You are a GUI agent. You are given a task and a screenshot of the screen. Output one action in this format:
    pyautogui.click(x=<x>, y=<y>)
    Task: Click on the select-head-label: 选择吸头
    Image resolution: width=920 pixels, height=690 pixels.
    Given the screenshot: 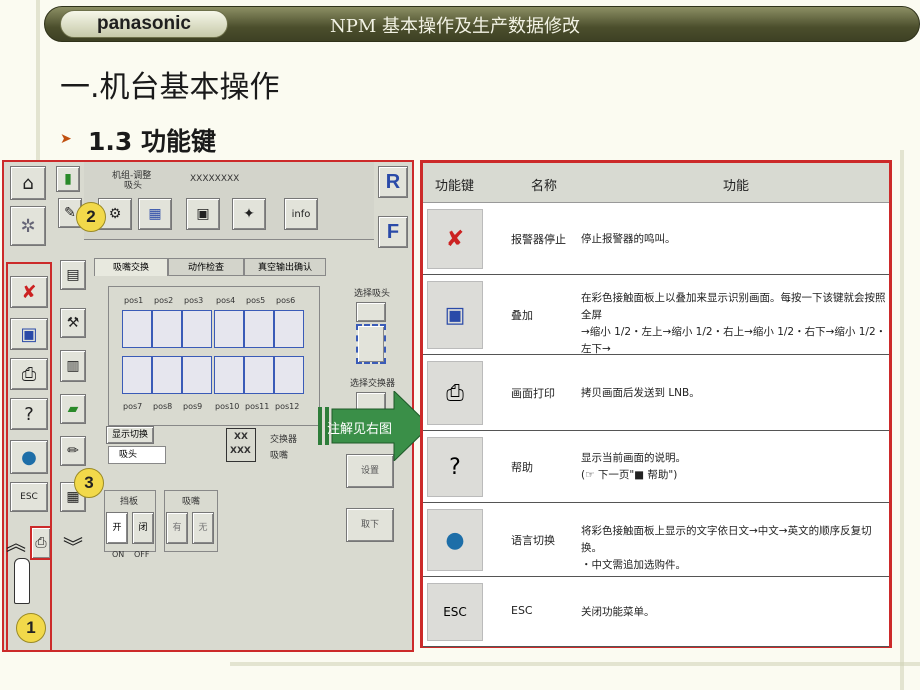 What is the action you would take?
    pyautogui.click(x=372, y=294)
    